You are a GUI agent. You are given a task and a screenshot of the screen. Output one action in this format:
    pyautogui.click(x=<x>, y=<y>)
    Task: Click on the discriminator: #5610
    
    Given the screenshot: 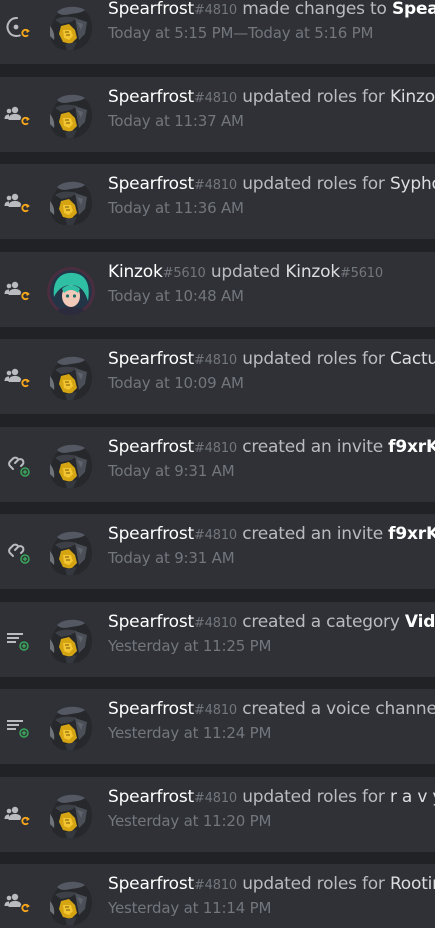 What is the action you would take?
    pyautogui.click(x=184, y=273)
    